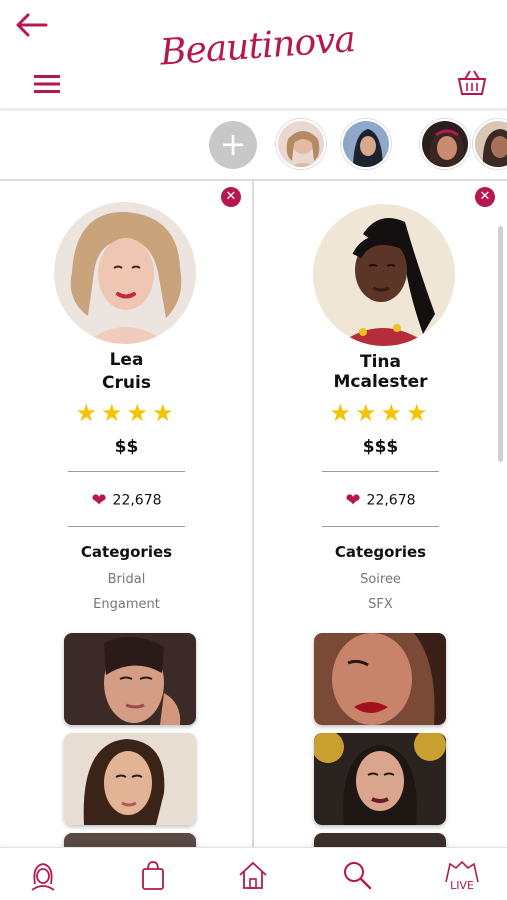 Image resolution: width=507 pixels, height=900 pixels. I want to click on app-header: Beautinova, so click(253, 54).